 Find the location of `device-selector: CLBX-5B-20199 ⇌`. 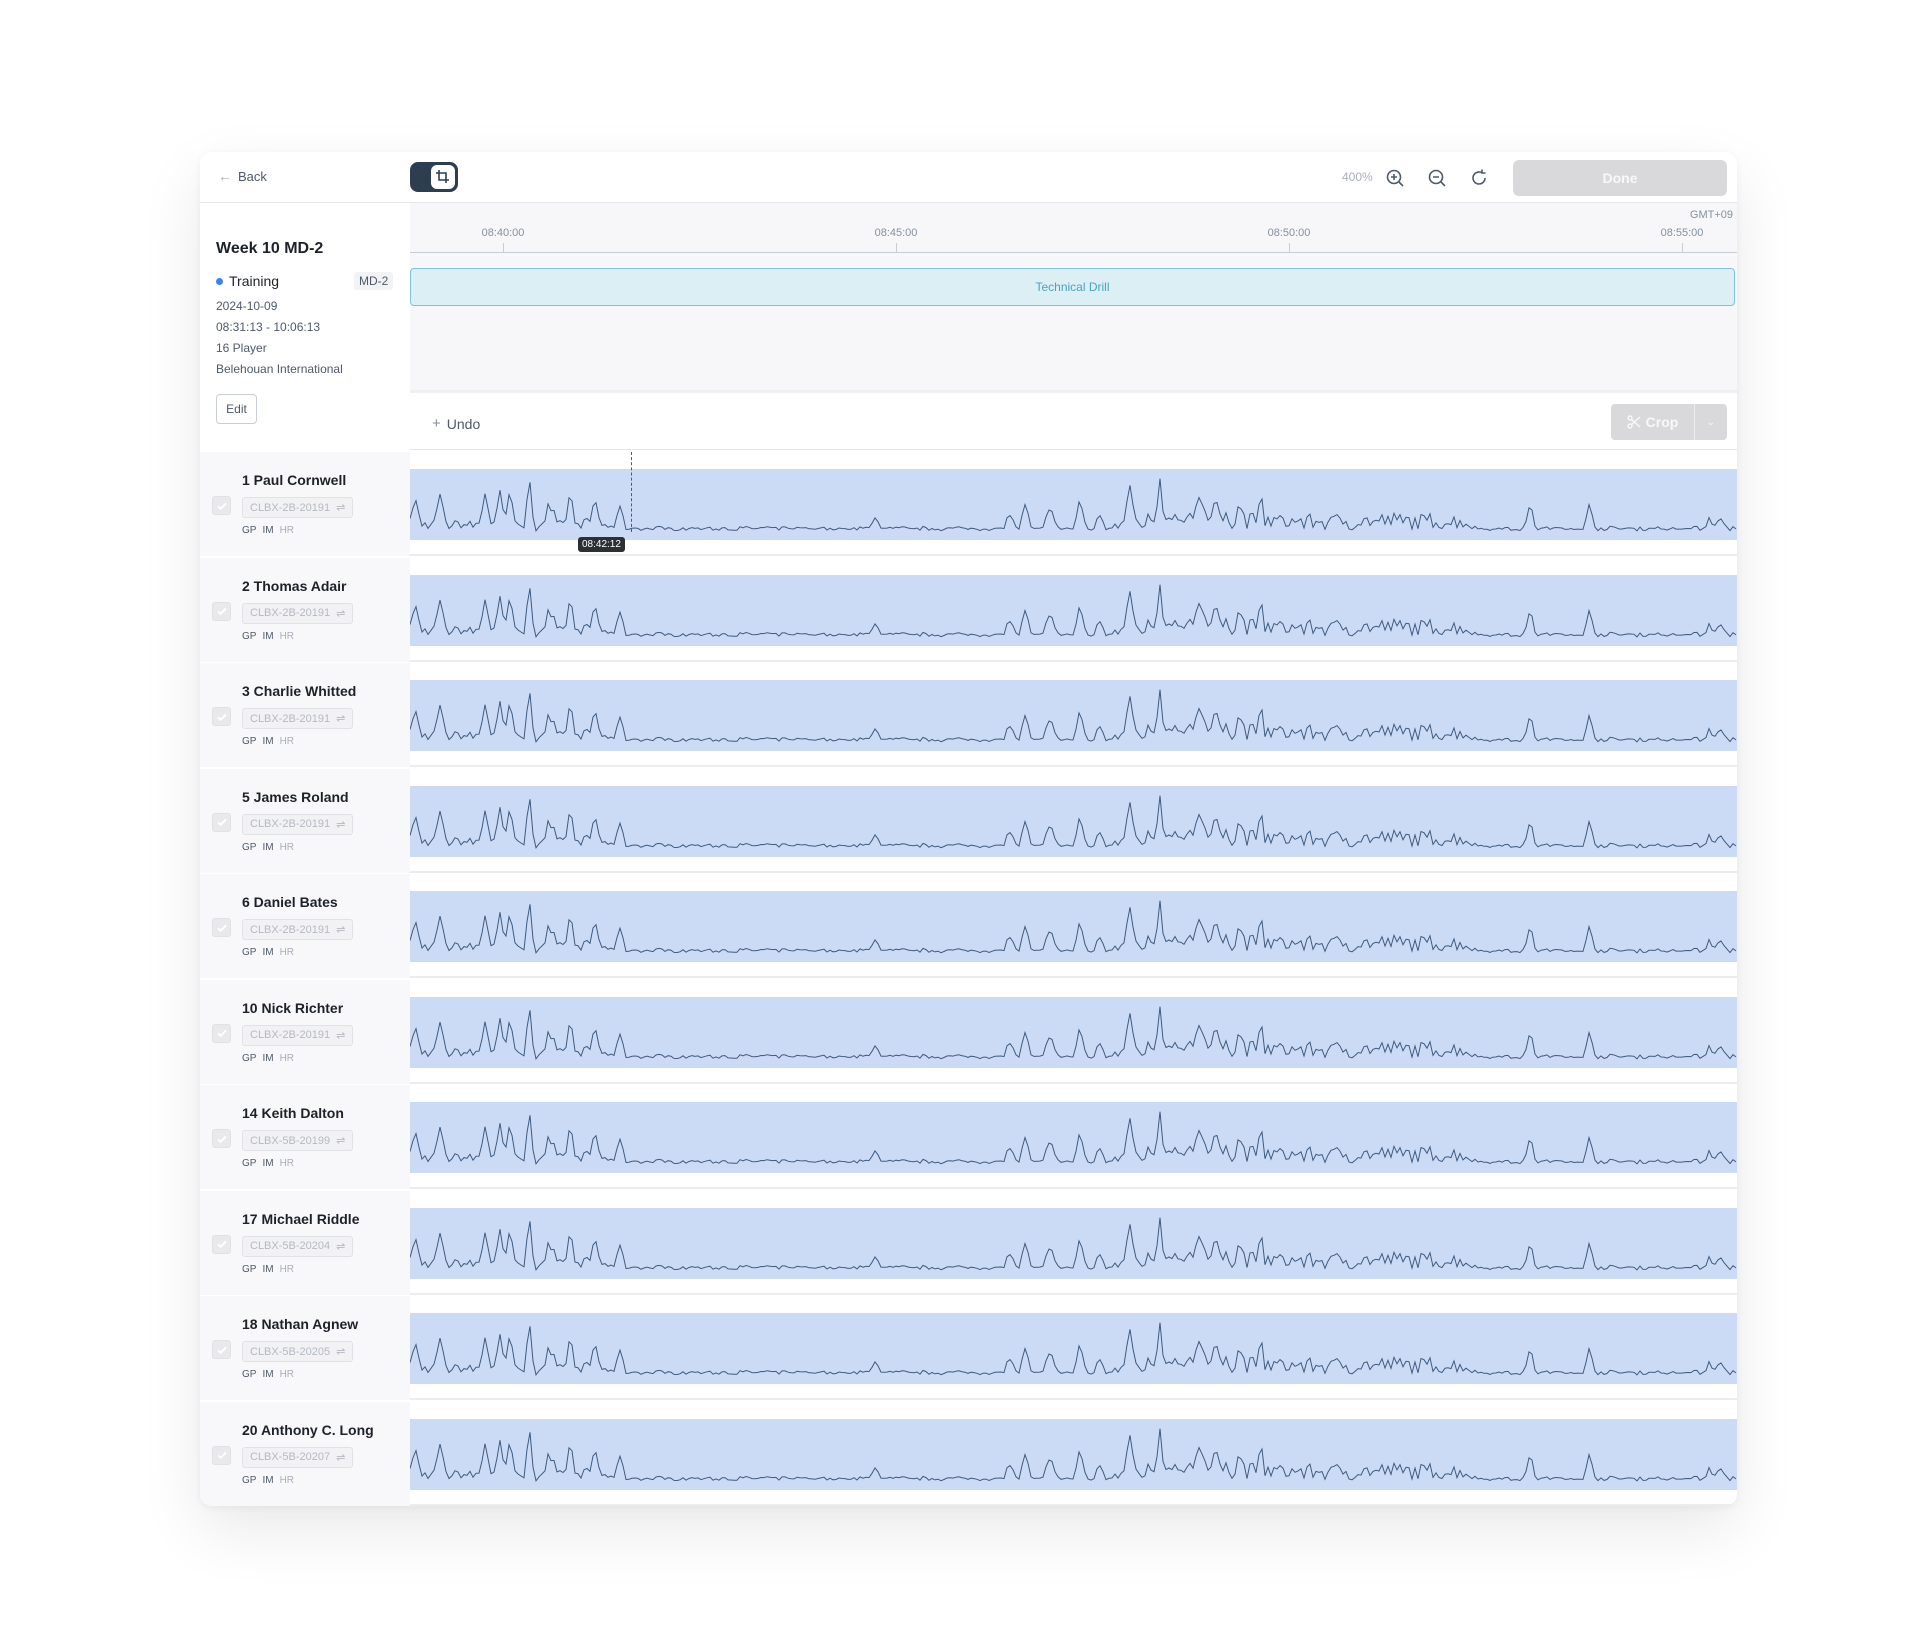

device-selector: CLBX-5B-20199 ⇌ is located at coordinates (298, 1140).